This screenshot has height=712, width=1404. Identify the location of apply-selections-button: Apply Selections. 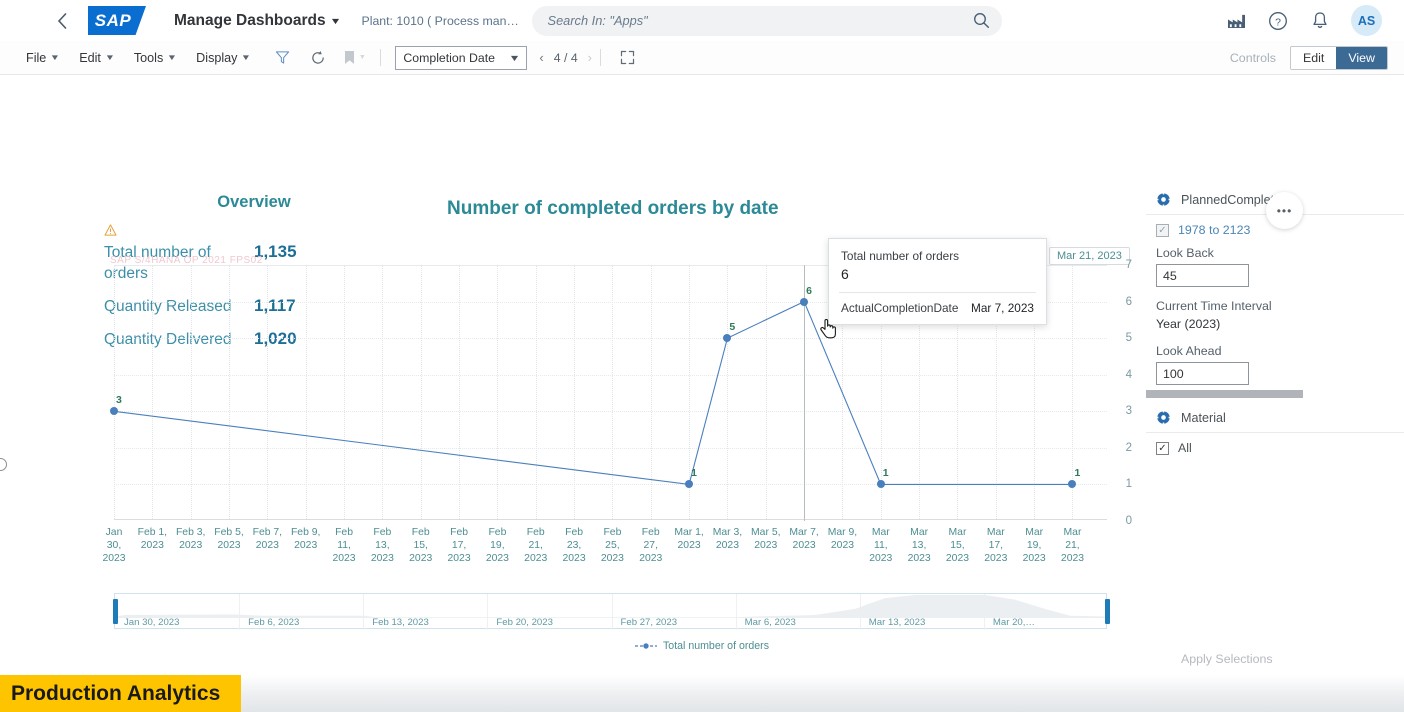
(1227, 659).